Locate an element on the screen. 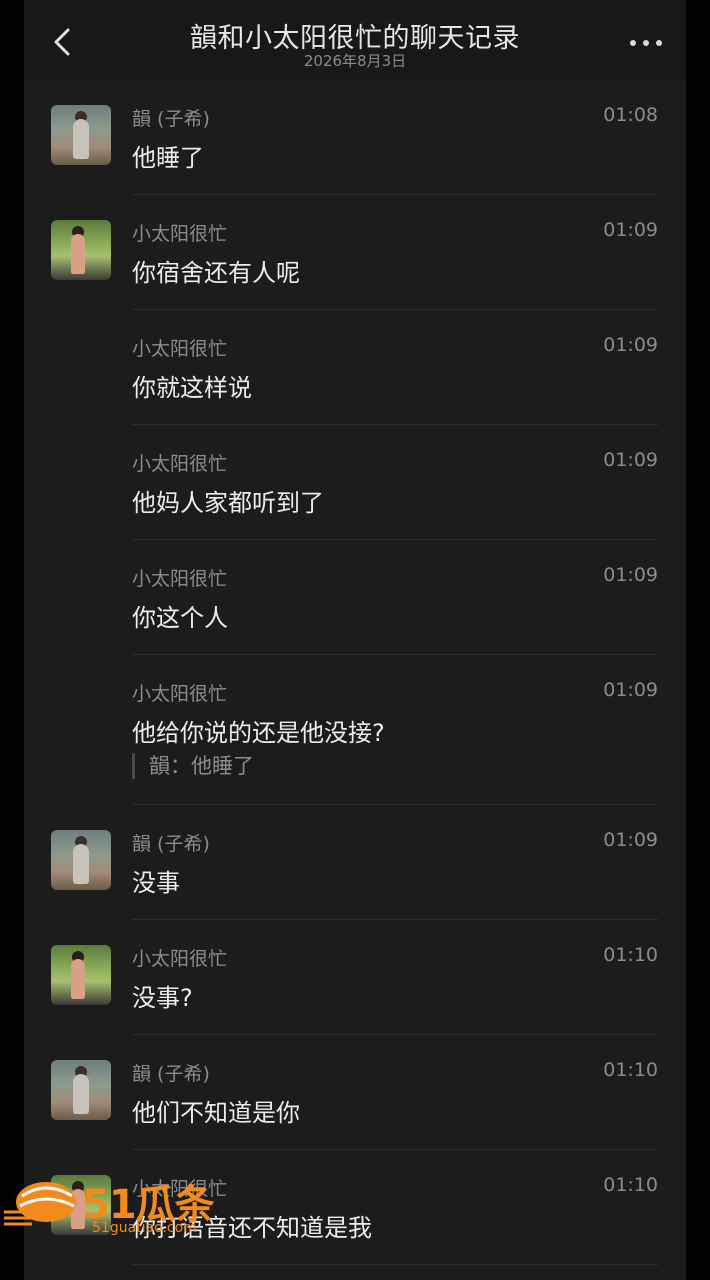 The width and height of the screenshot is (710, 1280). message-text: 他们不知道是你 is located at coordinates (216, 1113).